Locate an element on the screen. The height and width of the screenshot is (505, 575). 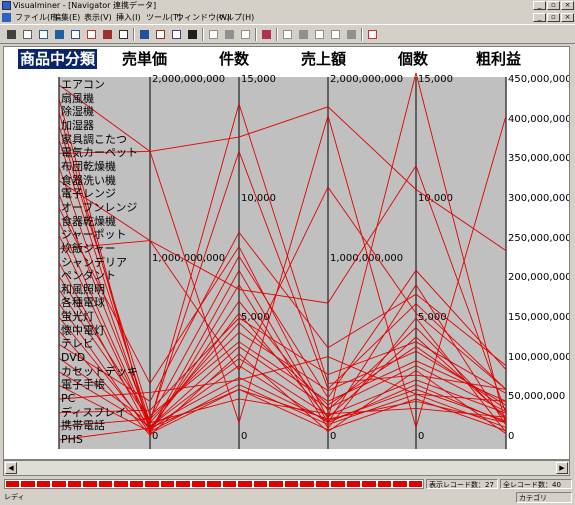
category-label: テレビ is located at coordinates (77, 343).